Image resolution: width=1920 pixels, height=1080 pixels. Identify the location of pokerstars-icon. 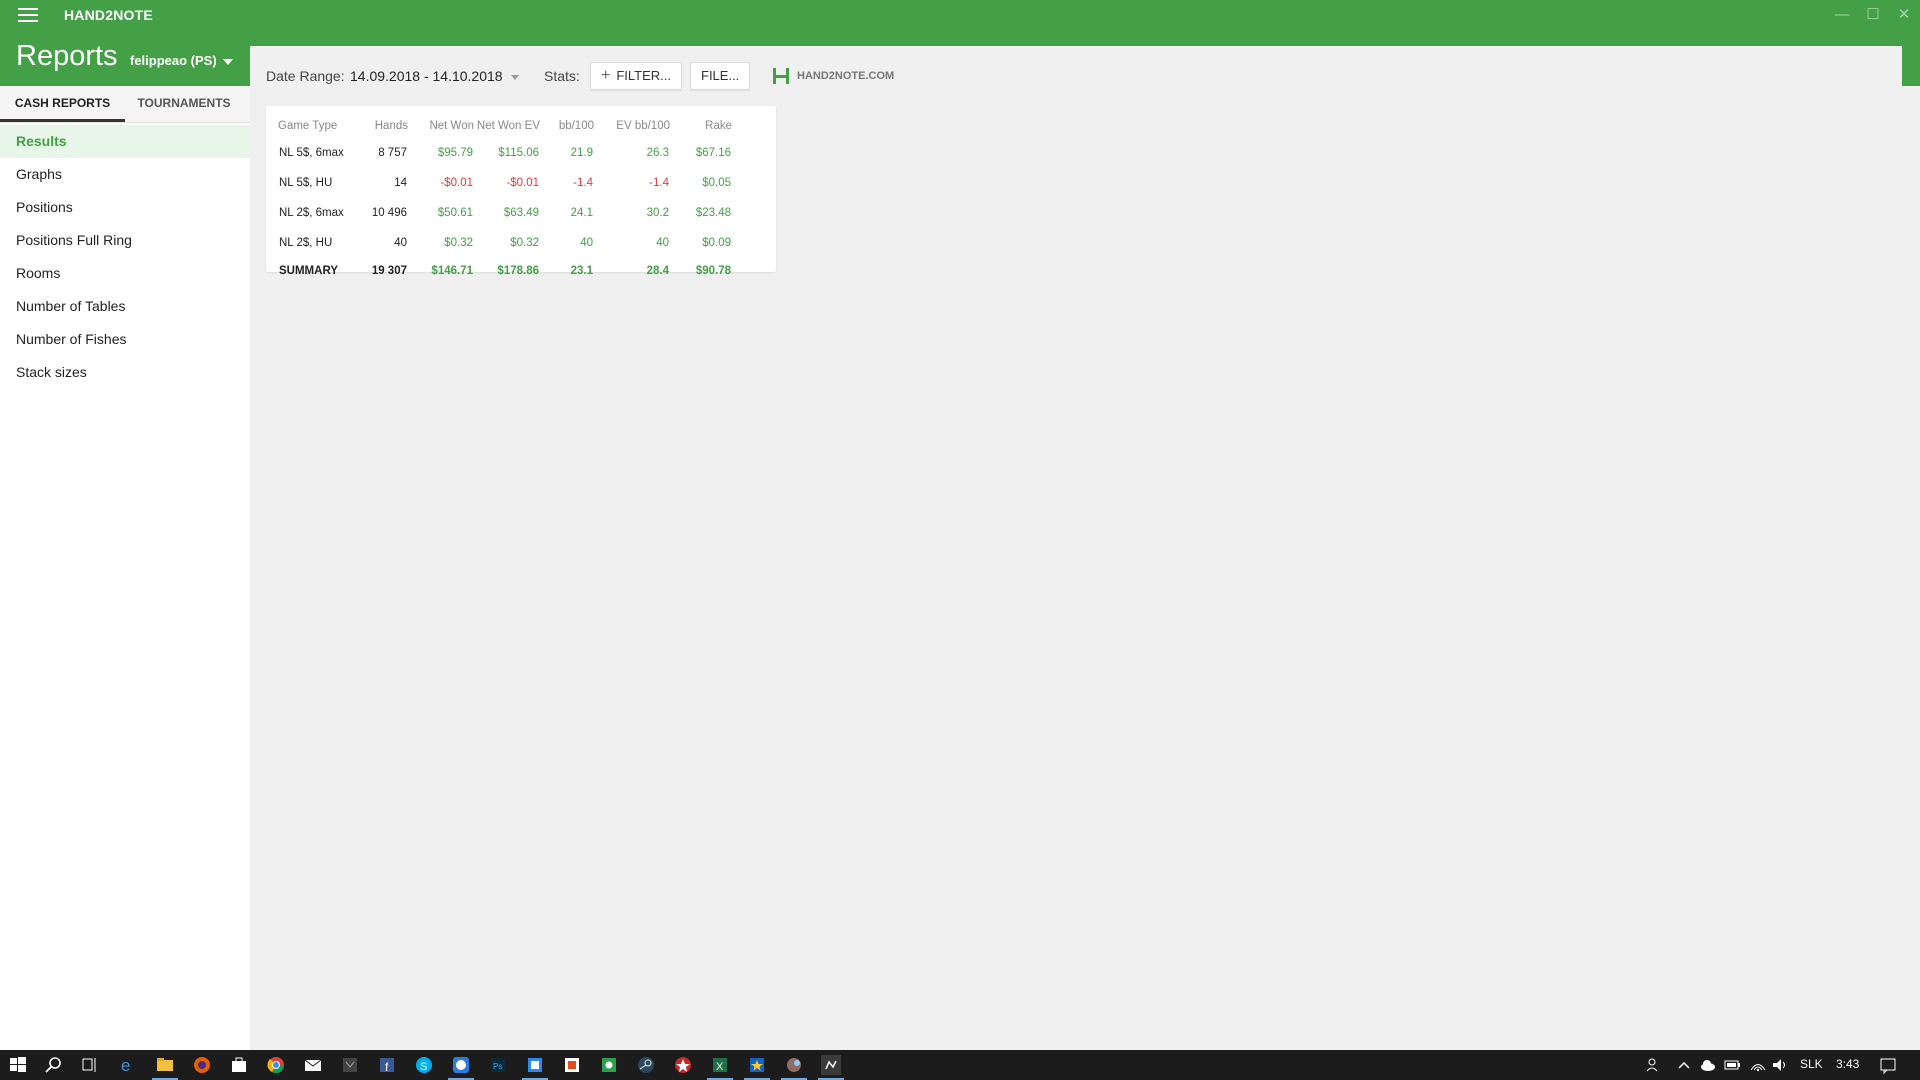
(683, 1065).